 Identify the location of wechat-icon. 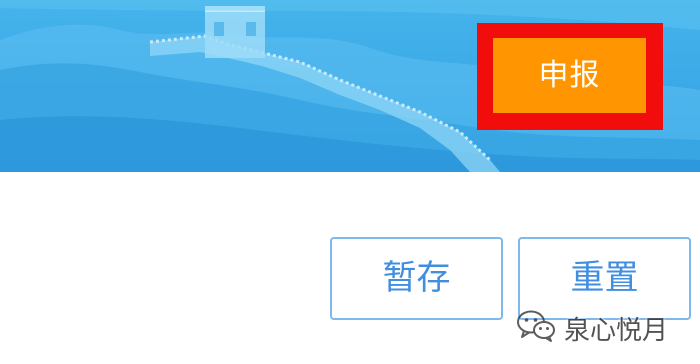
(536, 328).